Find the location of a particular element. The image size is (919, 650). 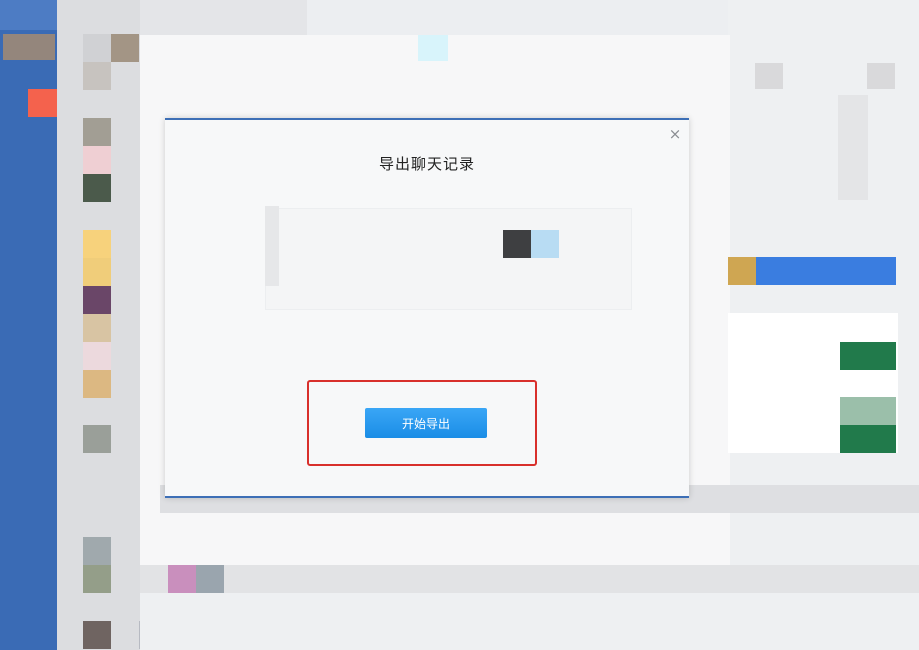

file-icon is located at coordinates (742, 271).